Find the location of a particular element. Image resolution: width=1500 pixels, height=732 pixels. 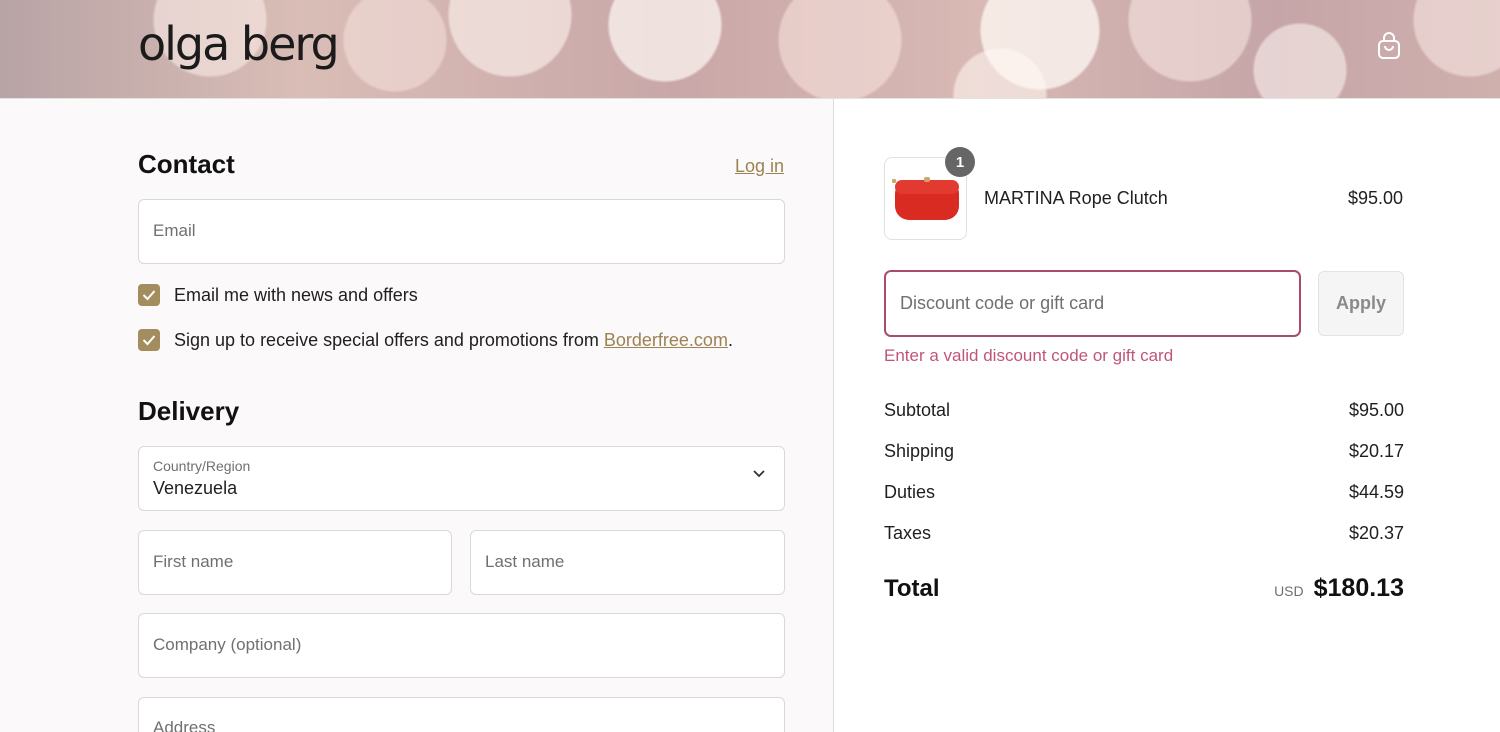

news-checkbox is located at coordinates (149, 295).